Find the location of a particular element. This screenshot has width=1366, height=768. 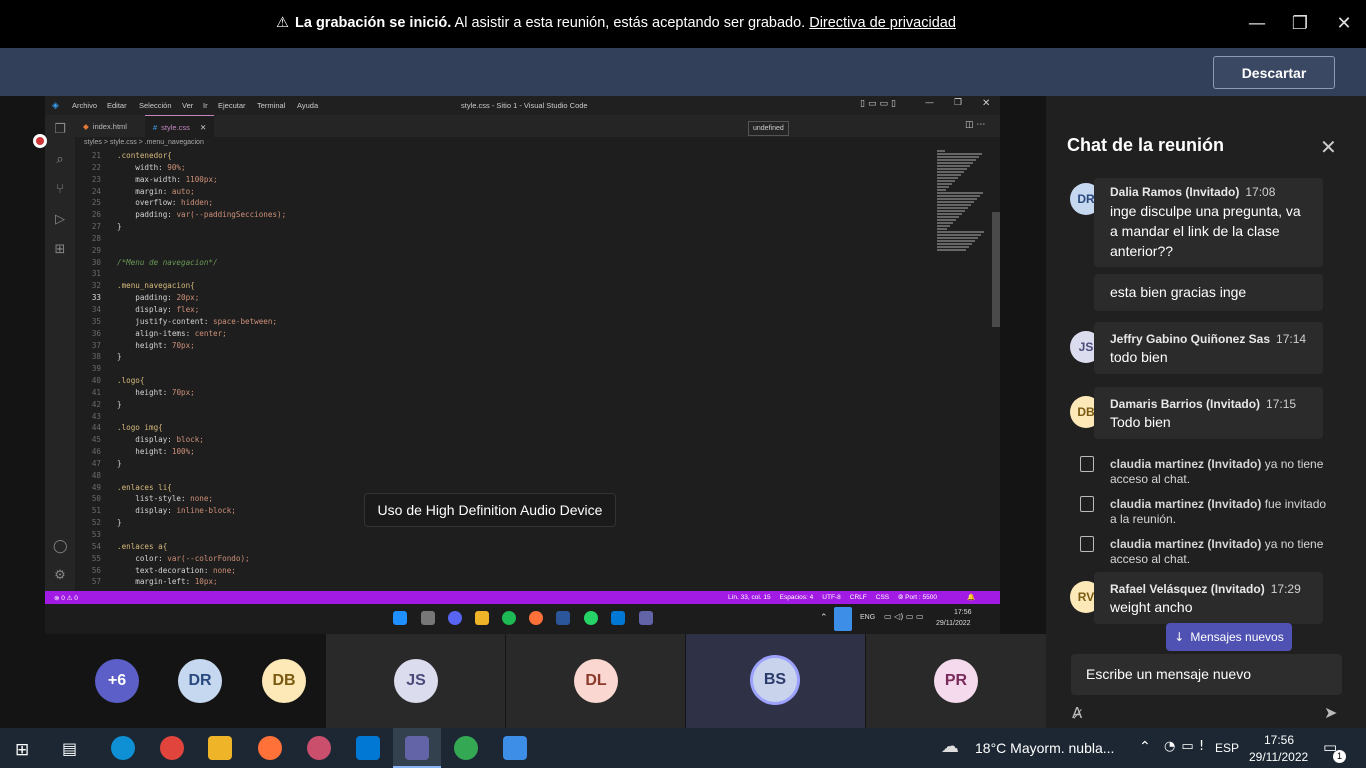

code-line: 37 height: 70px; is located at coordinates (509, 346).